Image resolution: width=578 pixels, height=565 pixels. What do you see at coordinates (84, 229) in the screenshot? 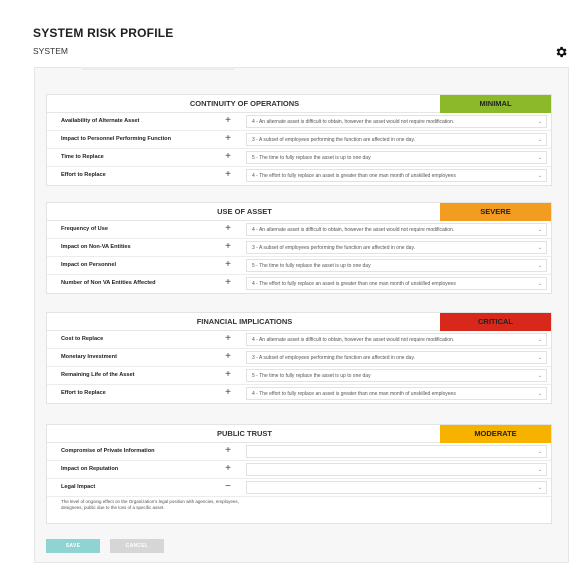
I see `row-label: Frequency of Use` at bounding box center [84, 229].